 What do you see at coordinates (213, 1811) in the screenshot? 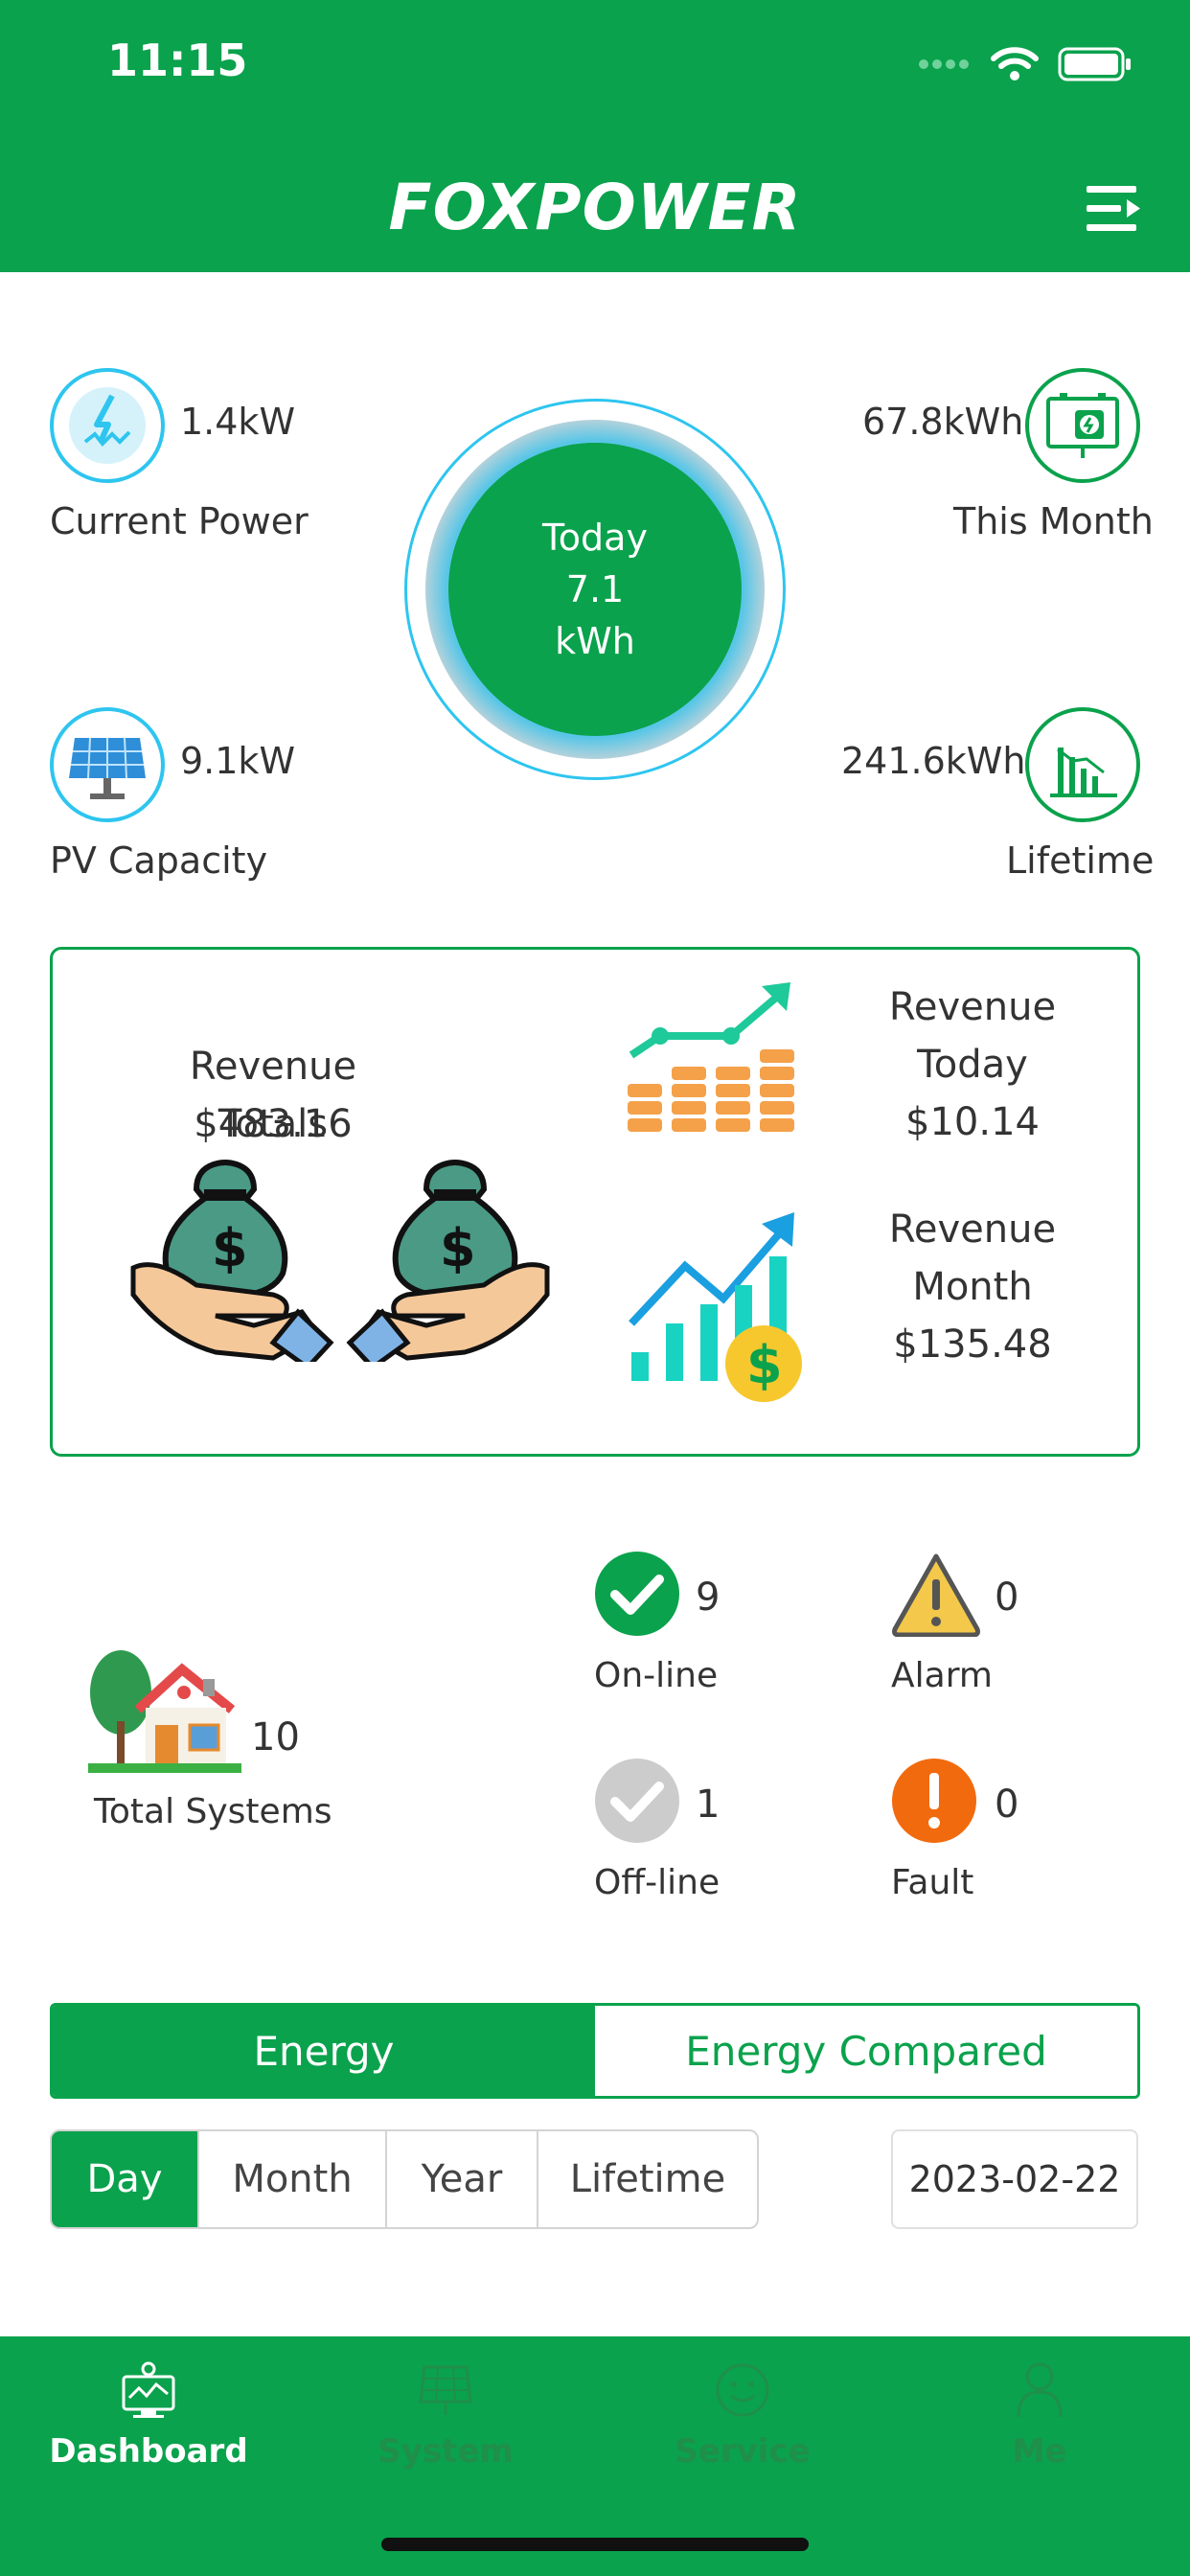
I see `total-systems-label: Total Systems` at bounding box center [213, 1811].